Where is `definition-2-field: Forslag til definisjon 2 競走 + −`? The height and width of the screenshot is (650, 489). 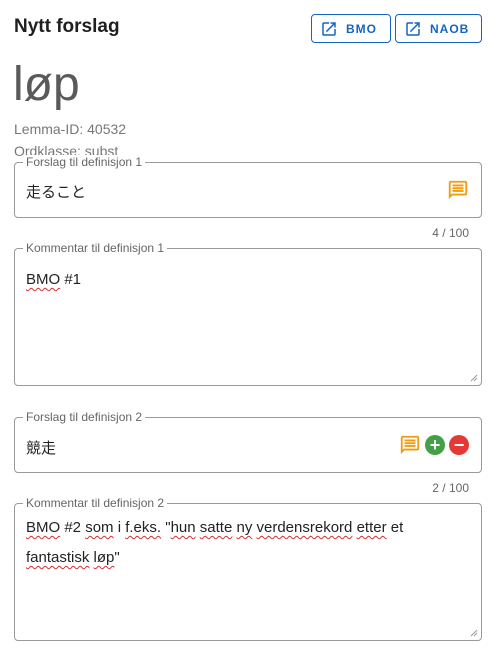 definition-2-field: Forslag til definisjon 2 競走 + − is located at coordinates (248, 441).